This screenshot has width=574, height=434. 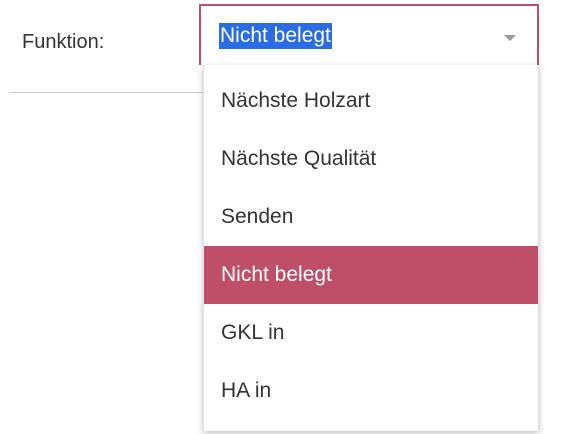 I want to click on option-naechste-qualitaet: Nächste Qualität, so click(x=371, y=159).